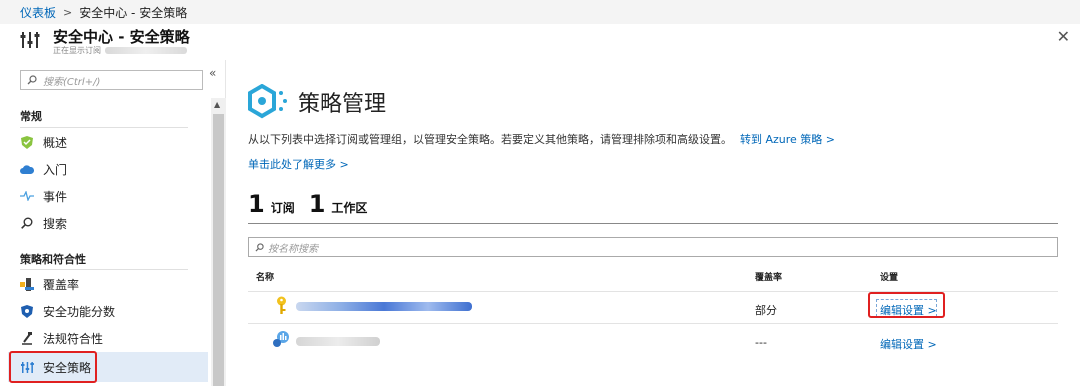  What do you see at coordinates (1063, 36) in the screenshot?
I see `close-icon: ✕` at bounding box center [1063, 36].